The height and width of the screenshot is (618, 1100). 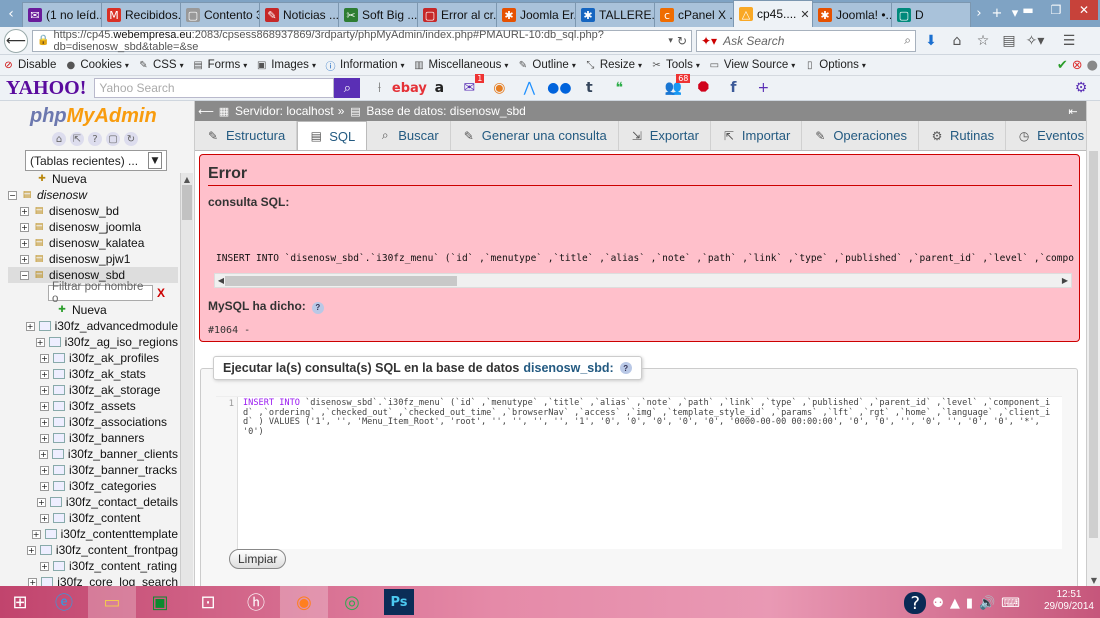 What do you see at coordinates (93, 211) in the screenshot?
I see `tree-item-database: + ▤ disenosw_bd` at bounding box center [93, 211].